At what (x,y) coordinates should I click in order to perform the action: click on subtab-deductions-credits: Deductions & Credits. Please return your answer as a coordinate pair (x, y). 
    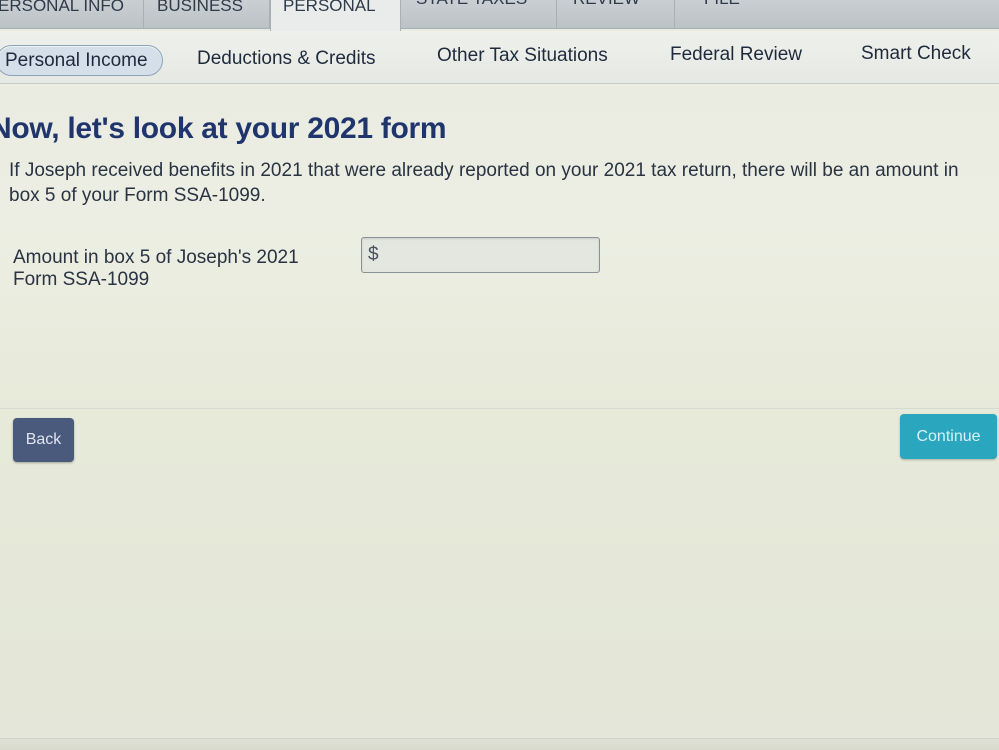
    Looking at the image, I should click on (286, 59).